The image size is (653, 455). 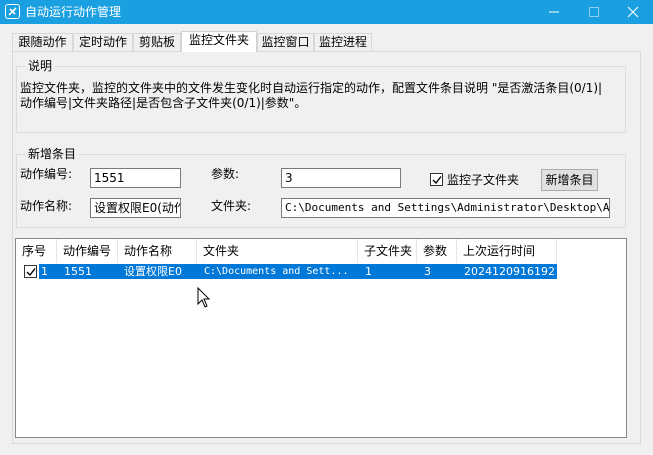 I want to click on column-header-index: 序号, so click(x=36, y=251).